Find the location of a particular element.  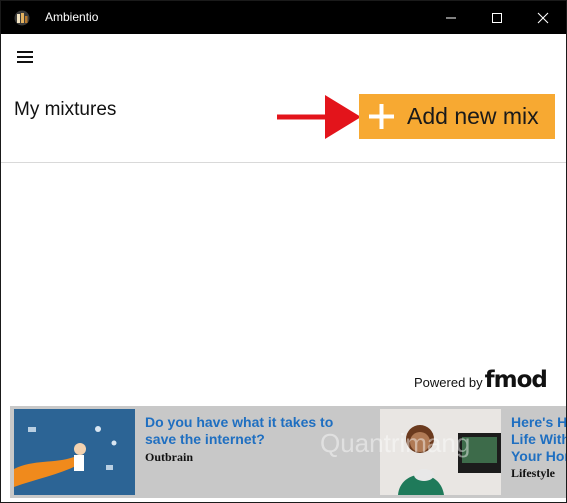

maximize-button is located at coordinates (497, 17).